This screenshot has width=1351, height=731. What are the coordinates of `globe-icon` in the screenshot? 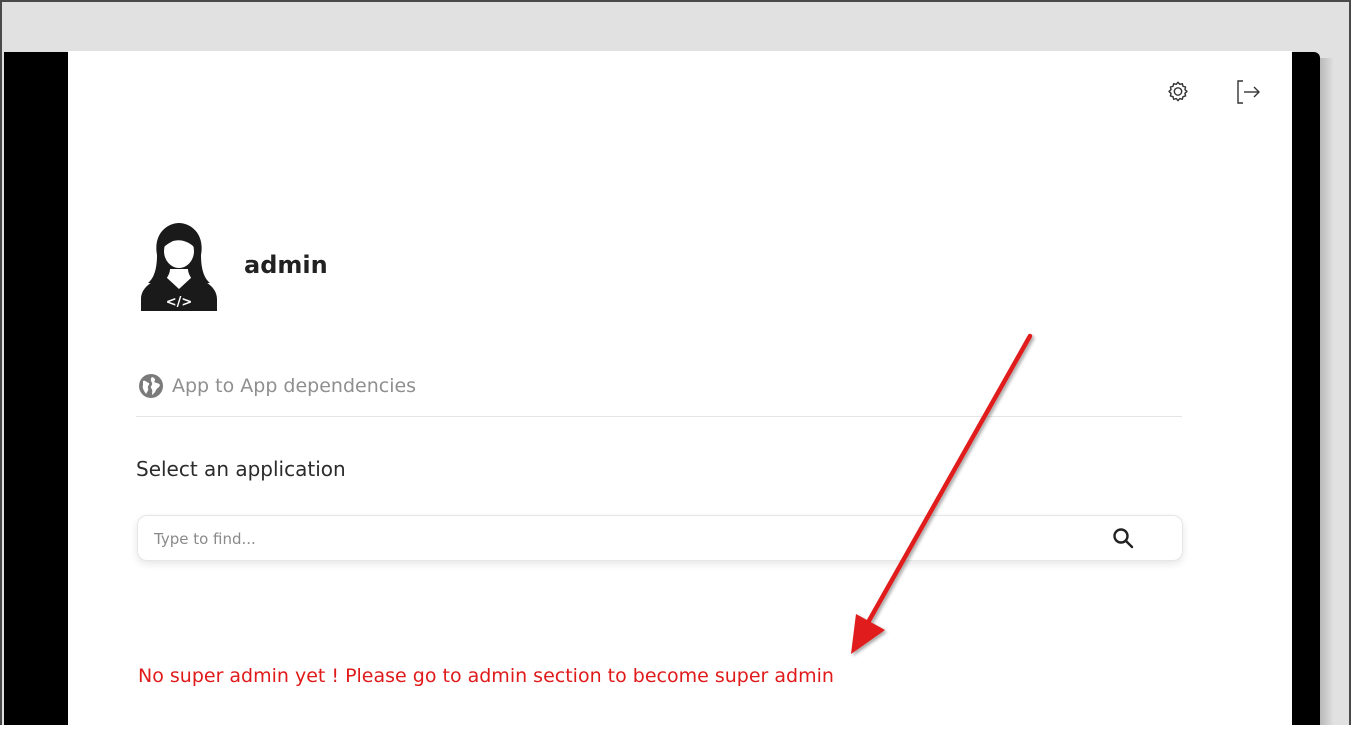 It's located at (151, 386).